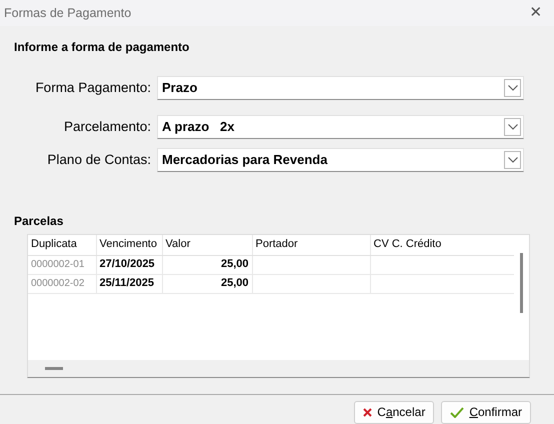 The height and width of the screenshot is (424, 554). What do you see at coordinates (62, 264) in the screenshot?
I see `table-cell: 0000002-01` at bounding box center [62, 264].